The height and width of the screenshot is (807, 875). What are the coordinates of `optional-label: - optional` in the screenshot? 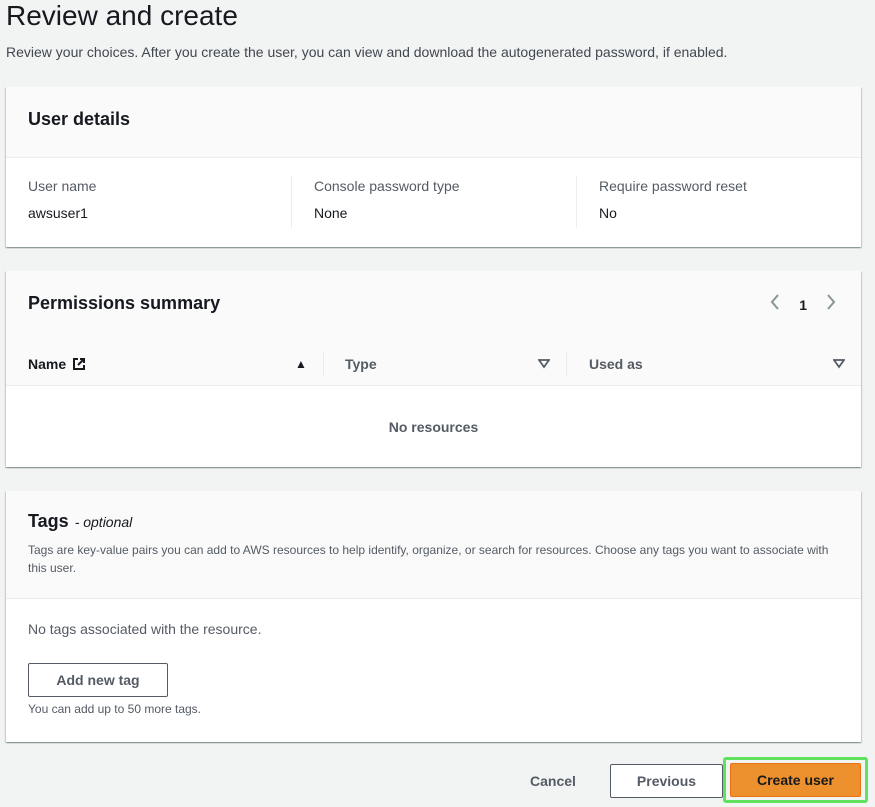 It's located at (103, 522).